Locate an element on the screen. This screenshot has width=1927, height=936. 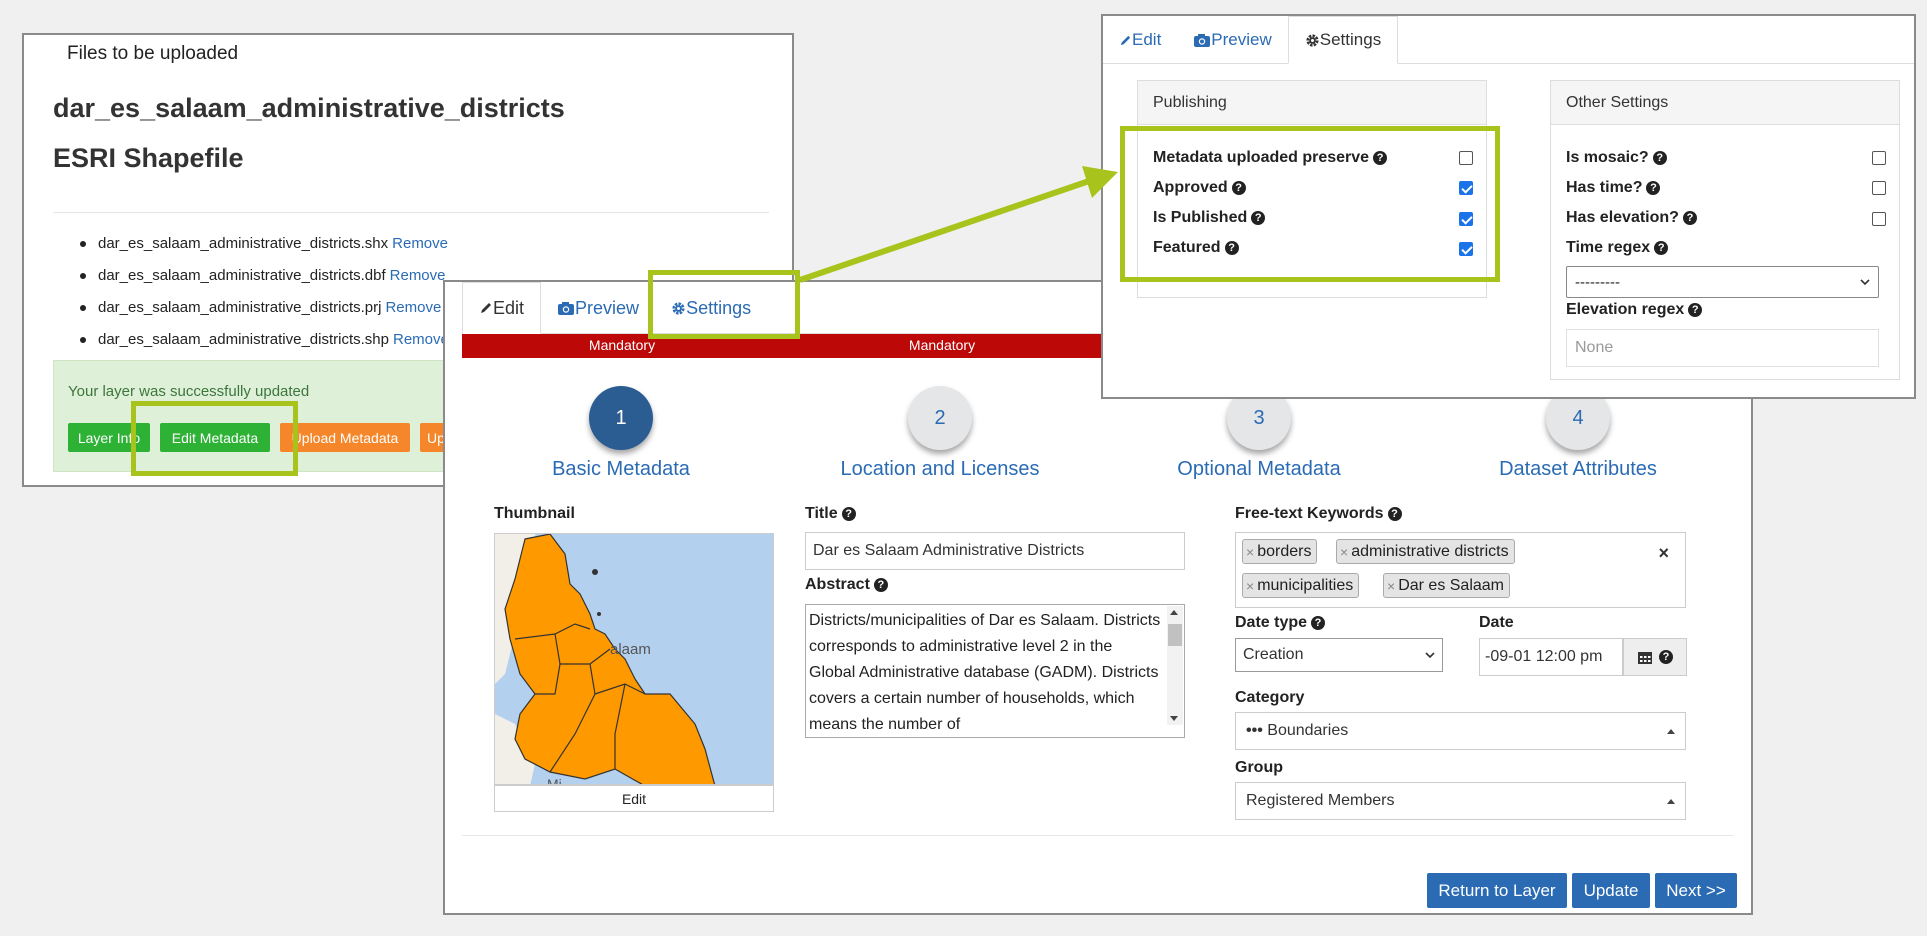
callout-arrow is located at coordinates (958, 224).